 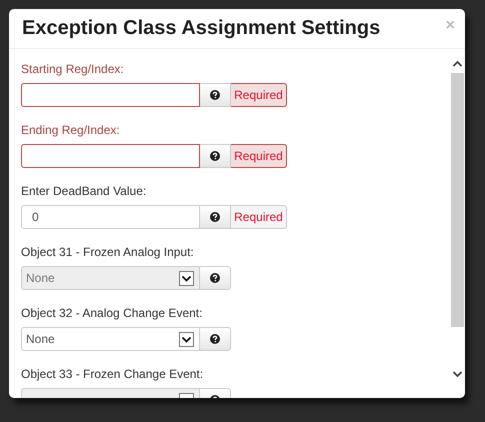 What do you see at coordinates (71, 130) in the screenshot?
I see `field-label: Ending Reg/Index:` at bounding box center [71, 130].